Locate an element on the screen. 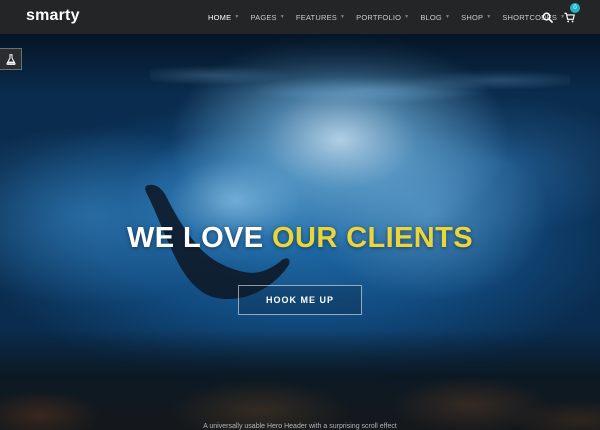 This screenshot has height=430, width=600. headline-white-part: WE LOVE is located at coordinates (195, 238).